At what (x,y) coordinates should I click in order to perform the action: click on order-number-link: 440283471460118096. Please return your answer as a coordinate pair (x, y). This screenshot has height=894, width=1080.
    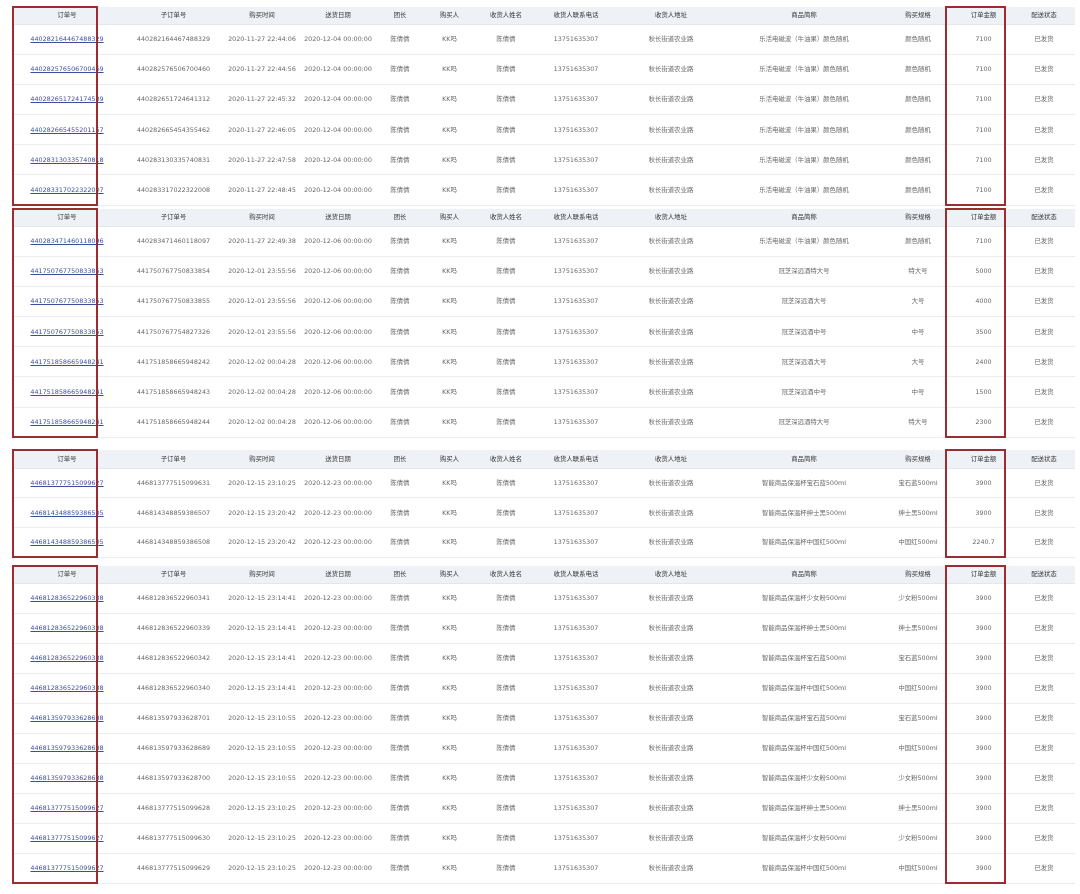
    Looking at the image, I should click on (67, 241).